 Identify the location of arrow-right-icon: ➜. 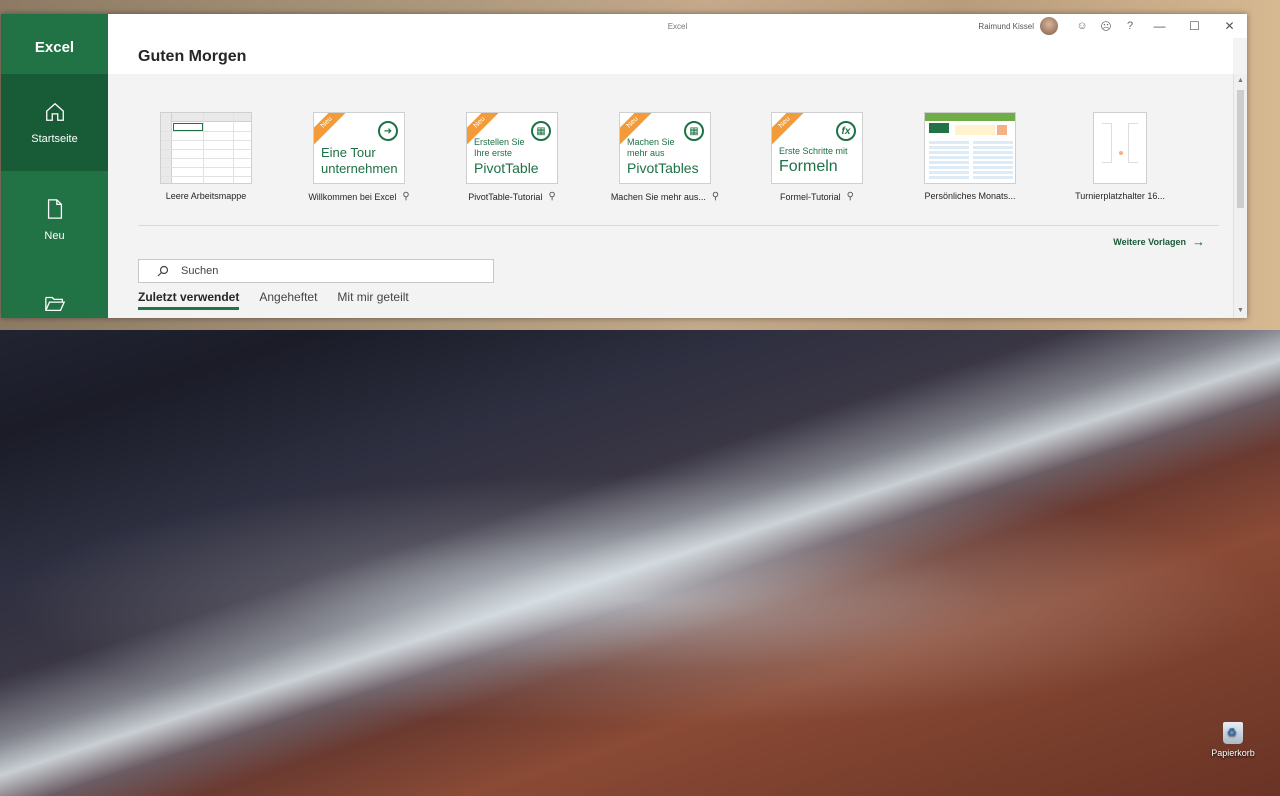
(388, 131).